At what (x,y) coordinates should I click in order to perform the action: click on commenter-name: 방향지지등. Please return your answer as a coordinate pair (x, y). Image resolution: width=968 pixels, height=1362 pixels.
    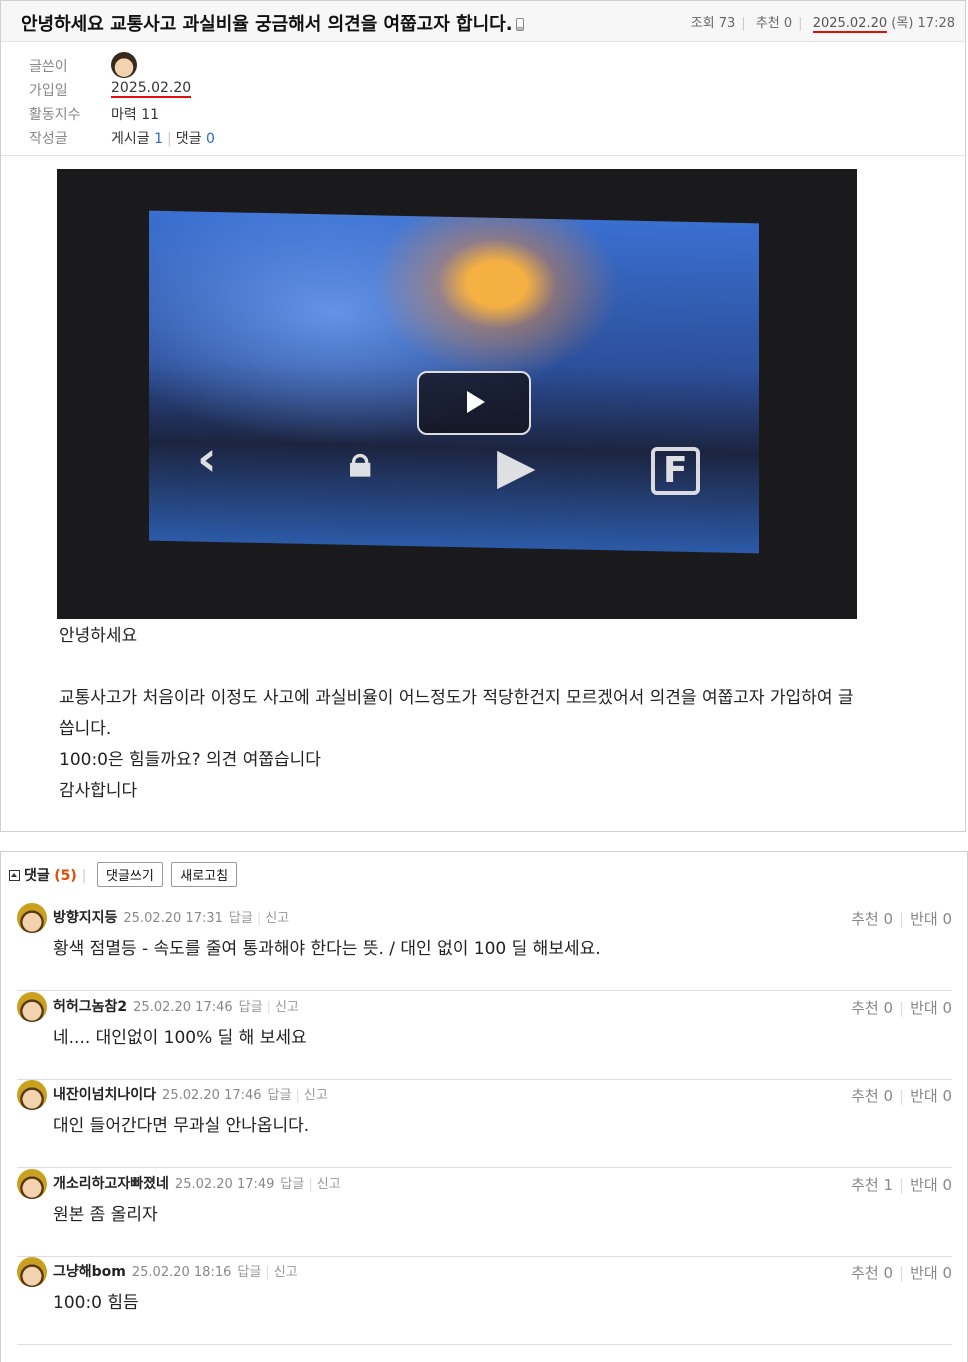
    Looking at the image, I should click on (85, 918).